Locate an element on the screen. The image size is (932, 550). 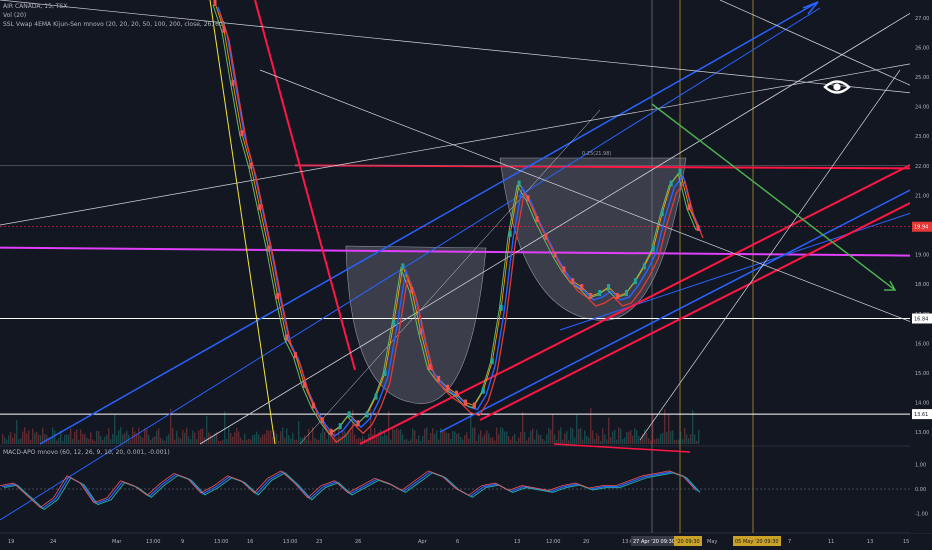
time-highlight-1: '20 09:30 is located at coordinates (688, 542).